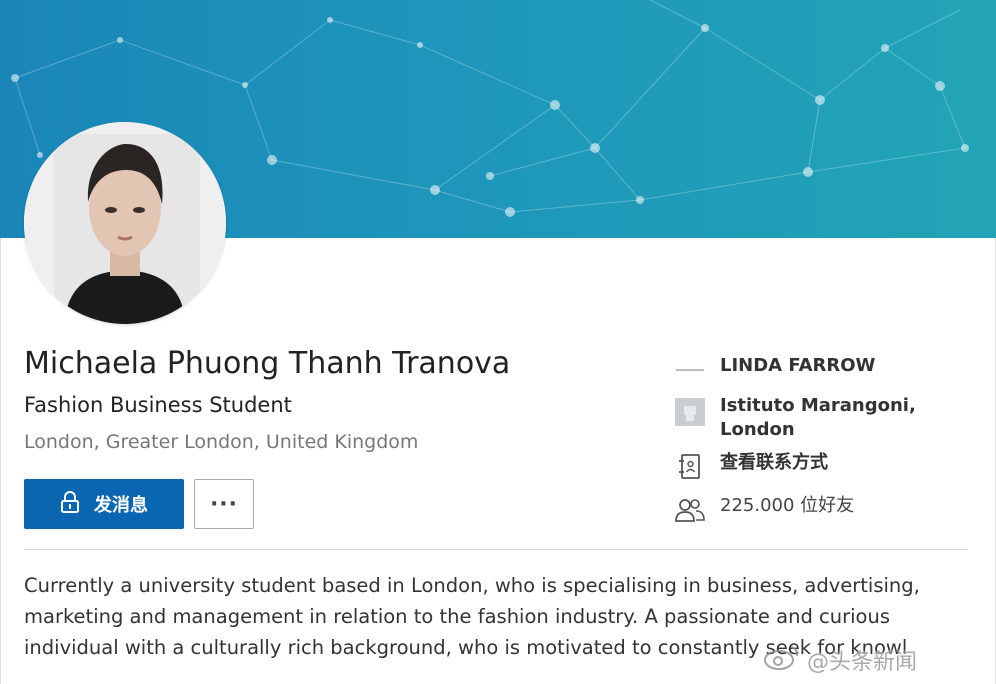  What do you see at coordinates (121, 505) in the screenshot?
I see `message-button-label: 发消息` at bounding box center [121, 505].